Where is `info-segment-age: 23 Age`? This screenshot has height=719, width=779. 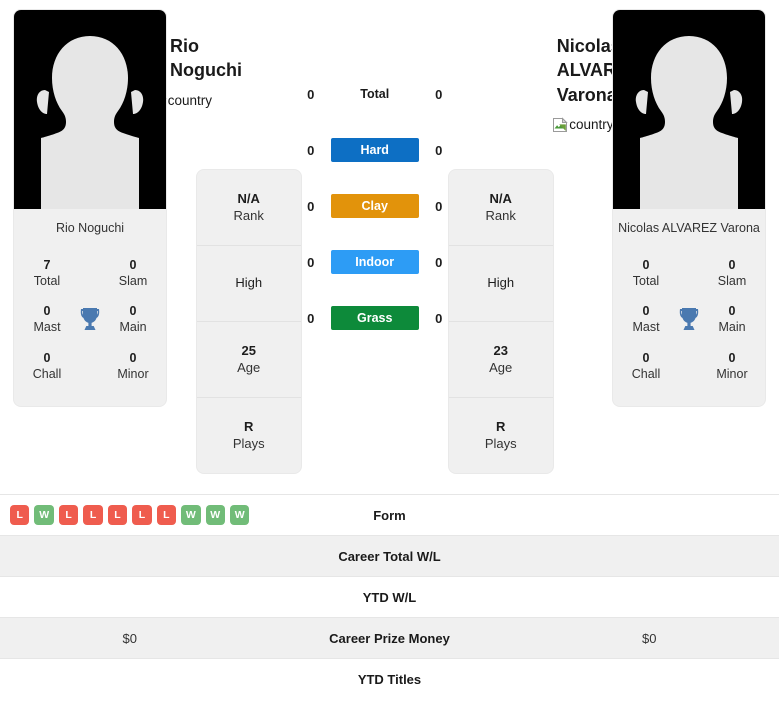
info-segment-age: 23 Age is located at coordinates (500, 360).